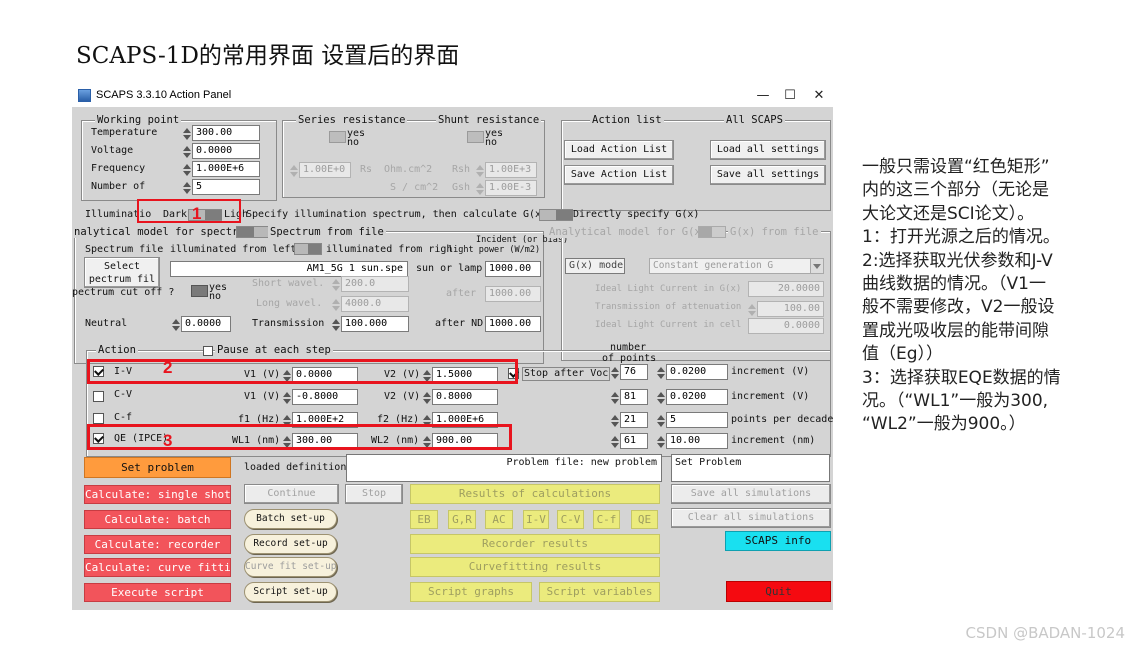 This screenshot has width=1135, height=650. What do you see at coordinates (187, 170) in the screenshot?
I see `frequency-spinner` at bounding box center [187, 170].